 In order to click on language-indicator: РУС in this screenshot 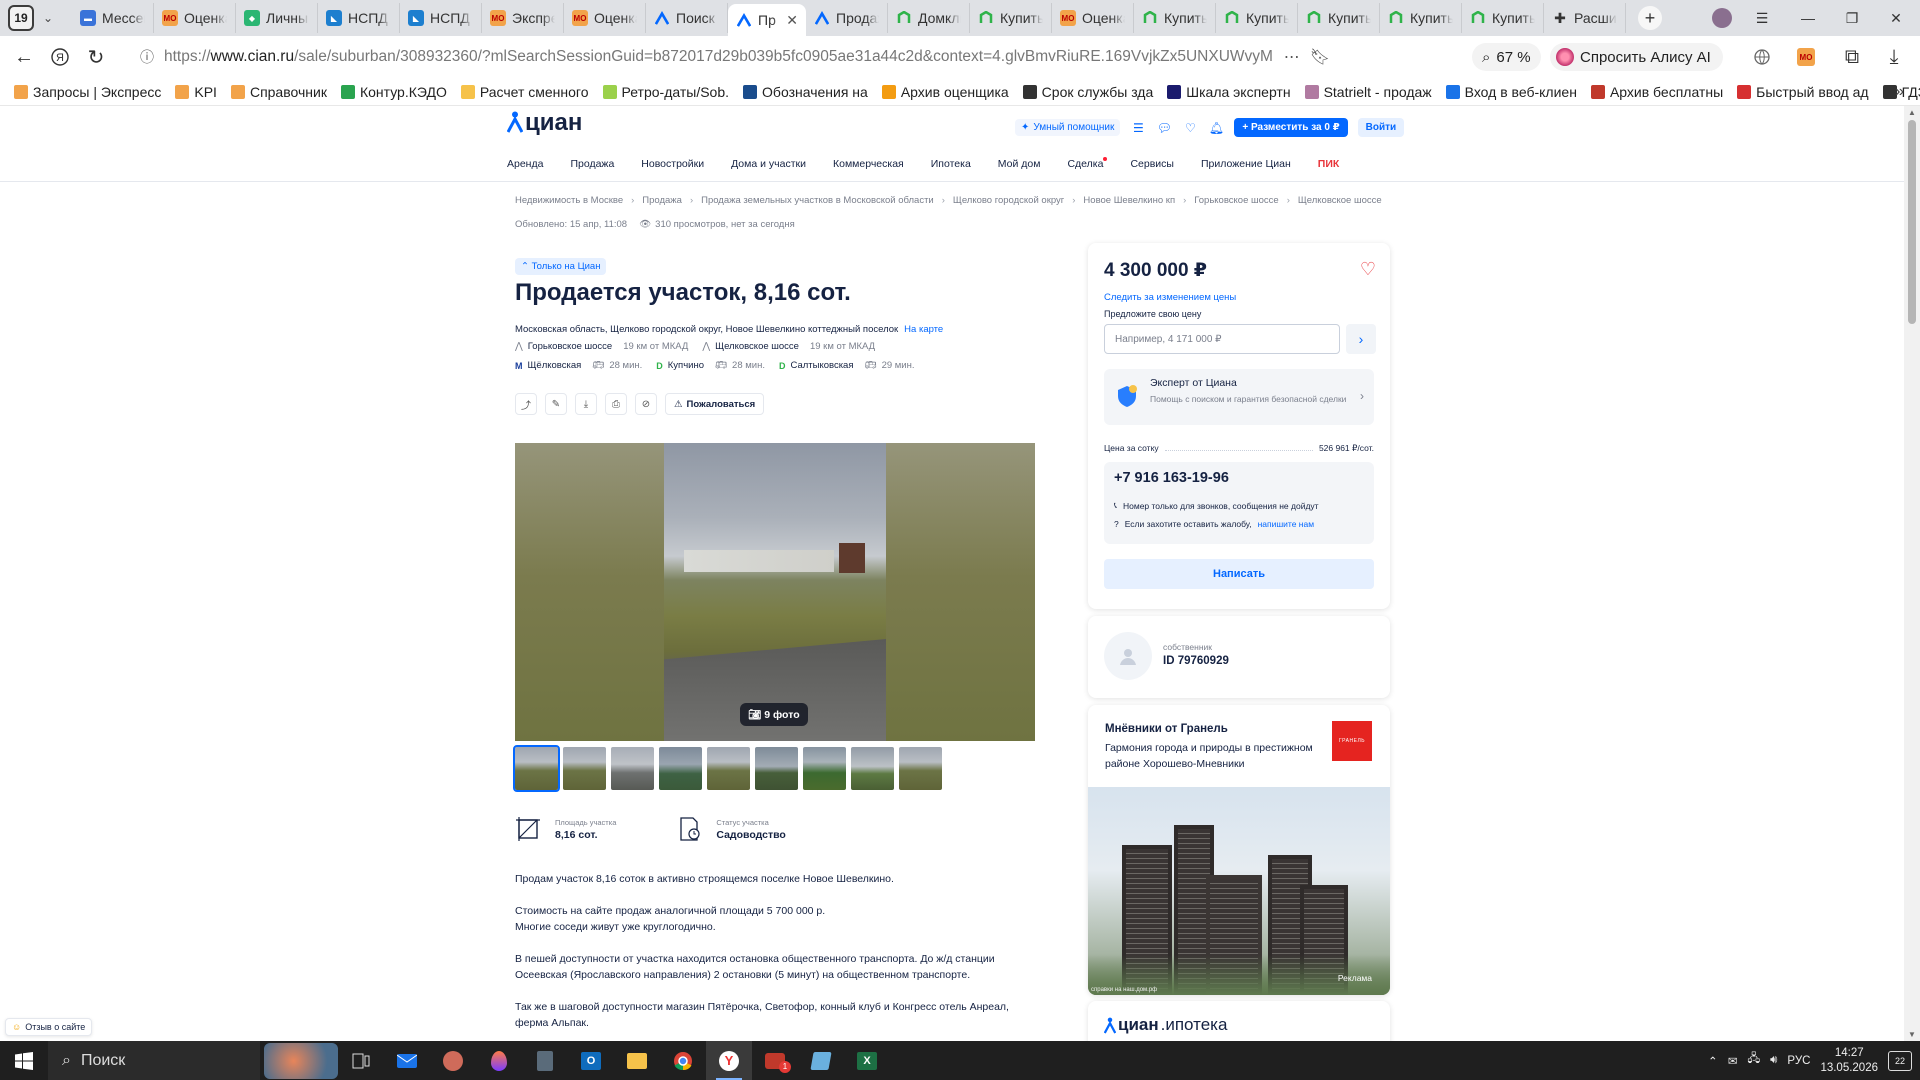, I will do `click(1798, 1061)`.